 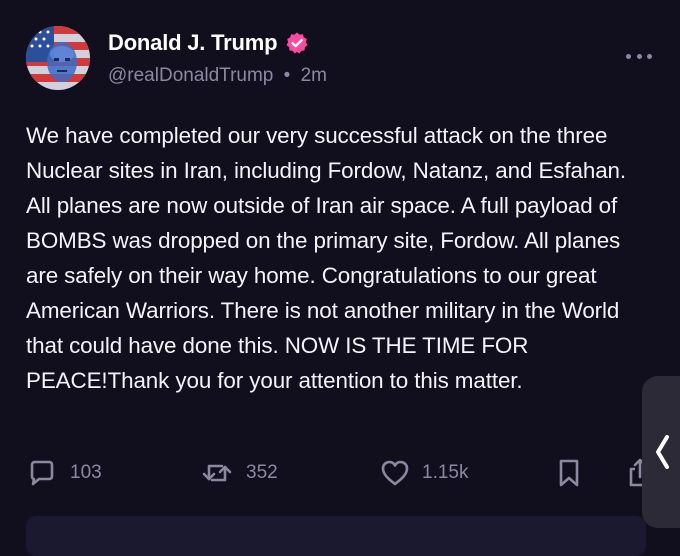 I want to click on repost-button: 352, so click(x=239, y=473).